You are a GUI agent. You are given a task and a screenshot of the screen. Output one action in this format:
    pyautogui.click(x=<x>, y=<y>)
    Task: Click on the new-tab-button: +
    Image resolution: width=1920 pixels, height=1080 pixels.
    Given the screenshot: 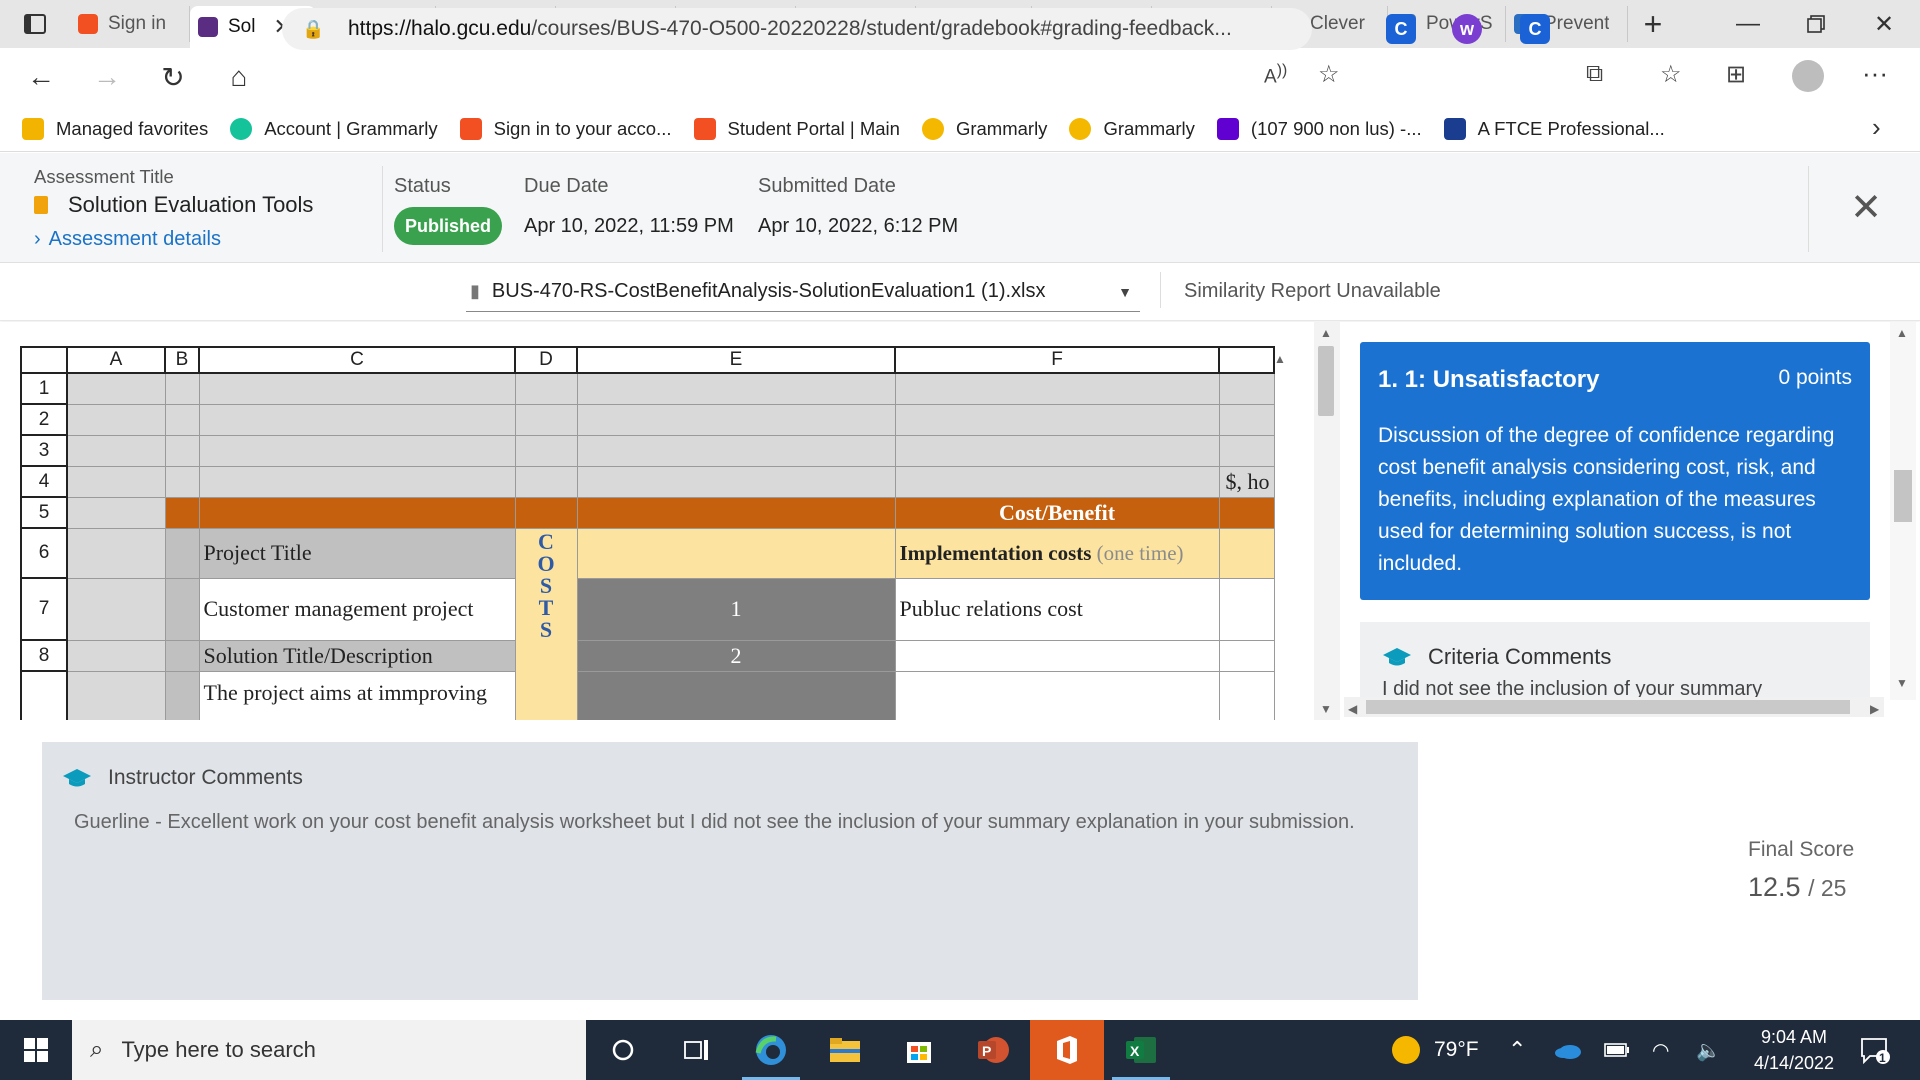 What is the action you would take?
    pyautogui.click(x=1653, y=24)
    